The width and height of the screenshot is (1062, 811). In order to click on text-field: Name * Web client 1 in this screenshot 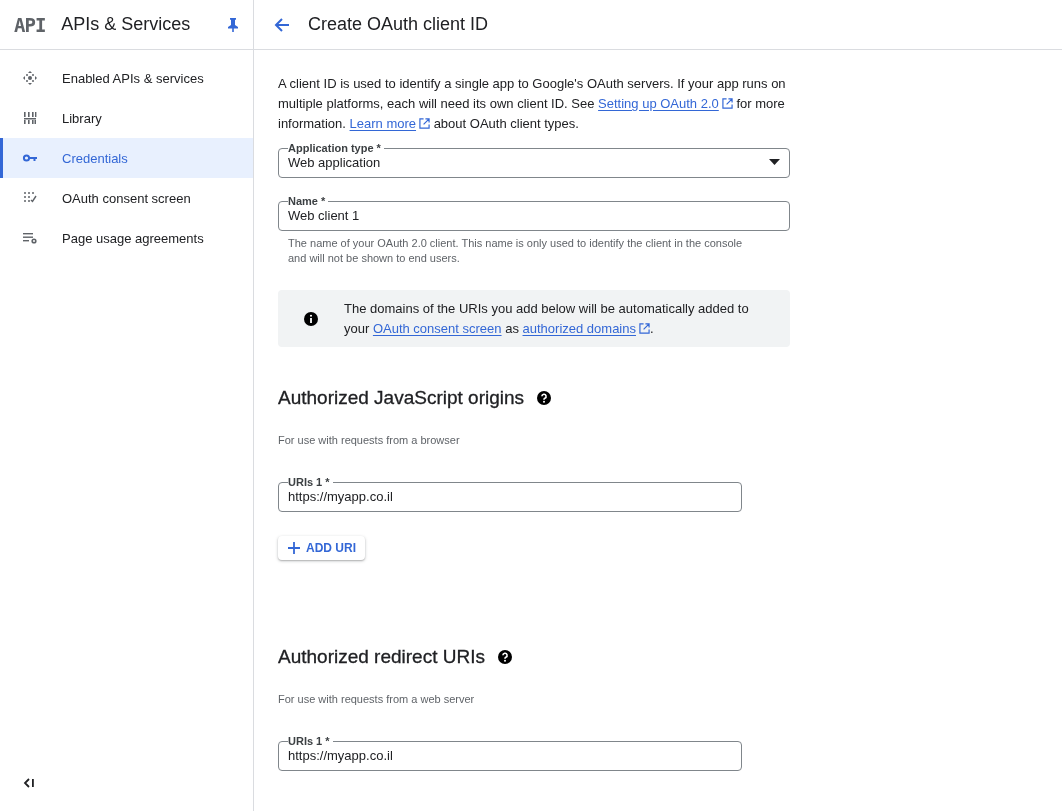, I will do `click(534, 213)`.